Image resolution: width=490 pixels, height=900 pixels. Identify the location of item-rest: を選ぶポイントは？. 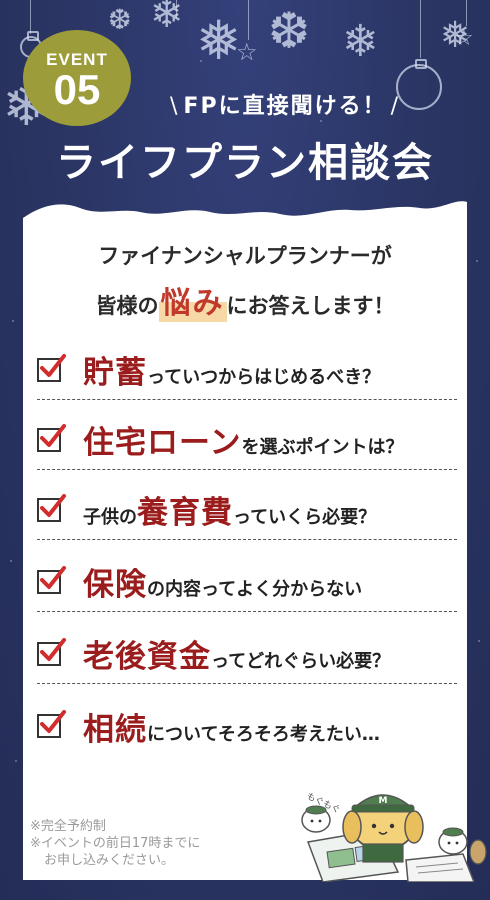
(322, 447).